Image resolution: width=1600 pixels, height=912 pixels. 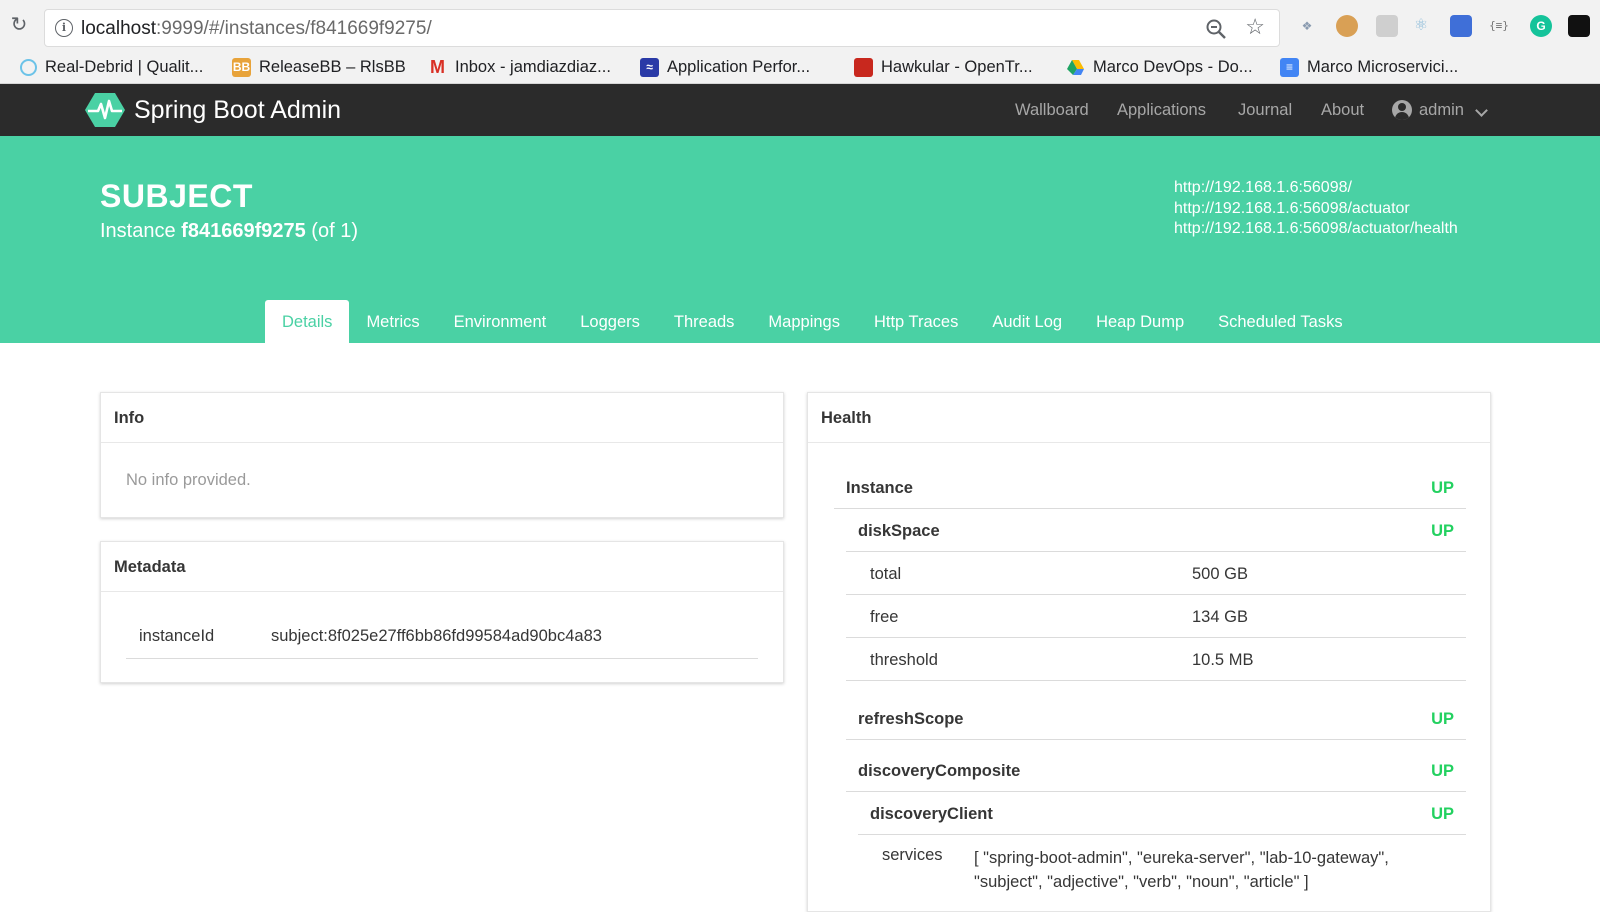 I want to click on instance-subtitle: Instance f841669f9275 (of 1), so click(x=229, y=231).